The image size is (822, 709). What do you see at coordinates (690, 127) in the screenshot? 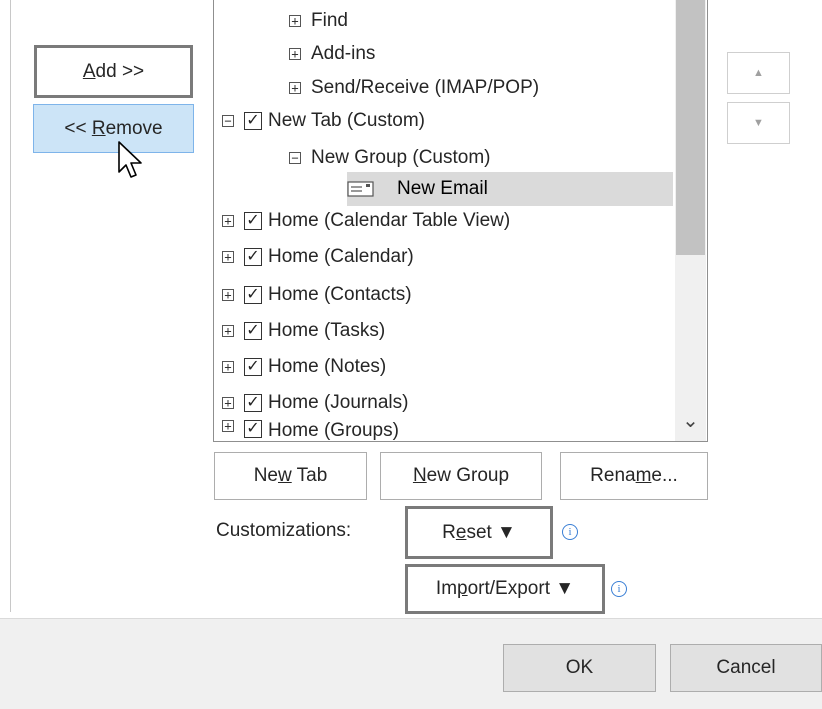
I see `tree-scrollbar-thumb` at bounding box center [690, 127].